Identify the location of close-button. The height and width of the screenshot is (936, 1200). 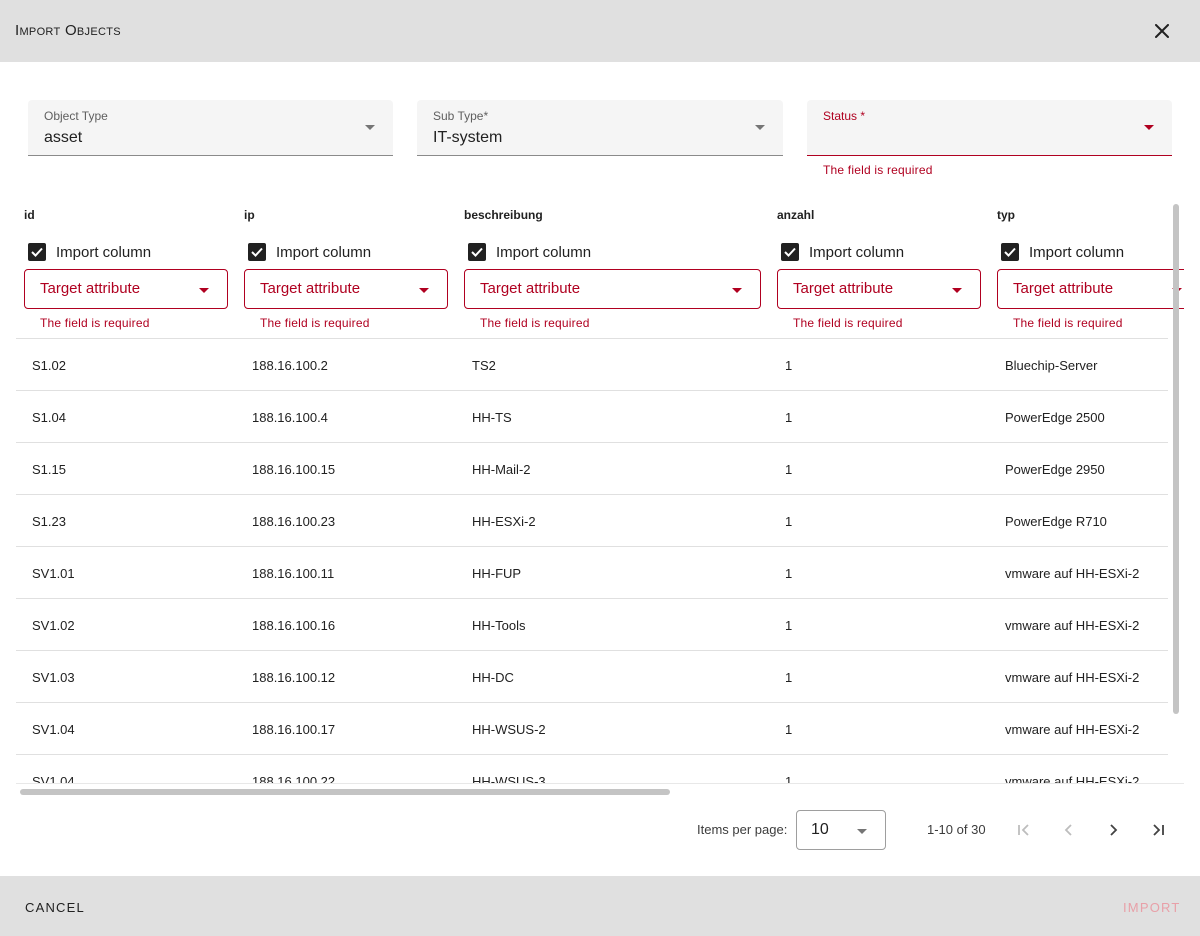
(1162, 31).